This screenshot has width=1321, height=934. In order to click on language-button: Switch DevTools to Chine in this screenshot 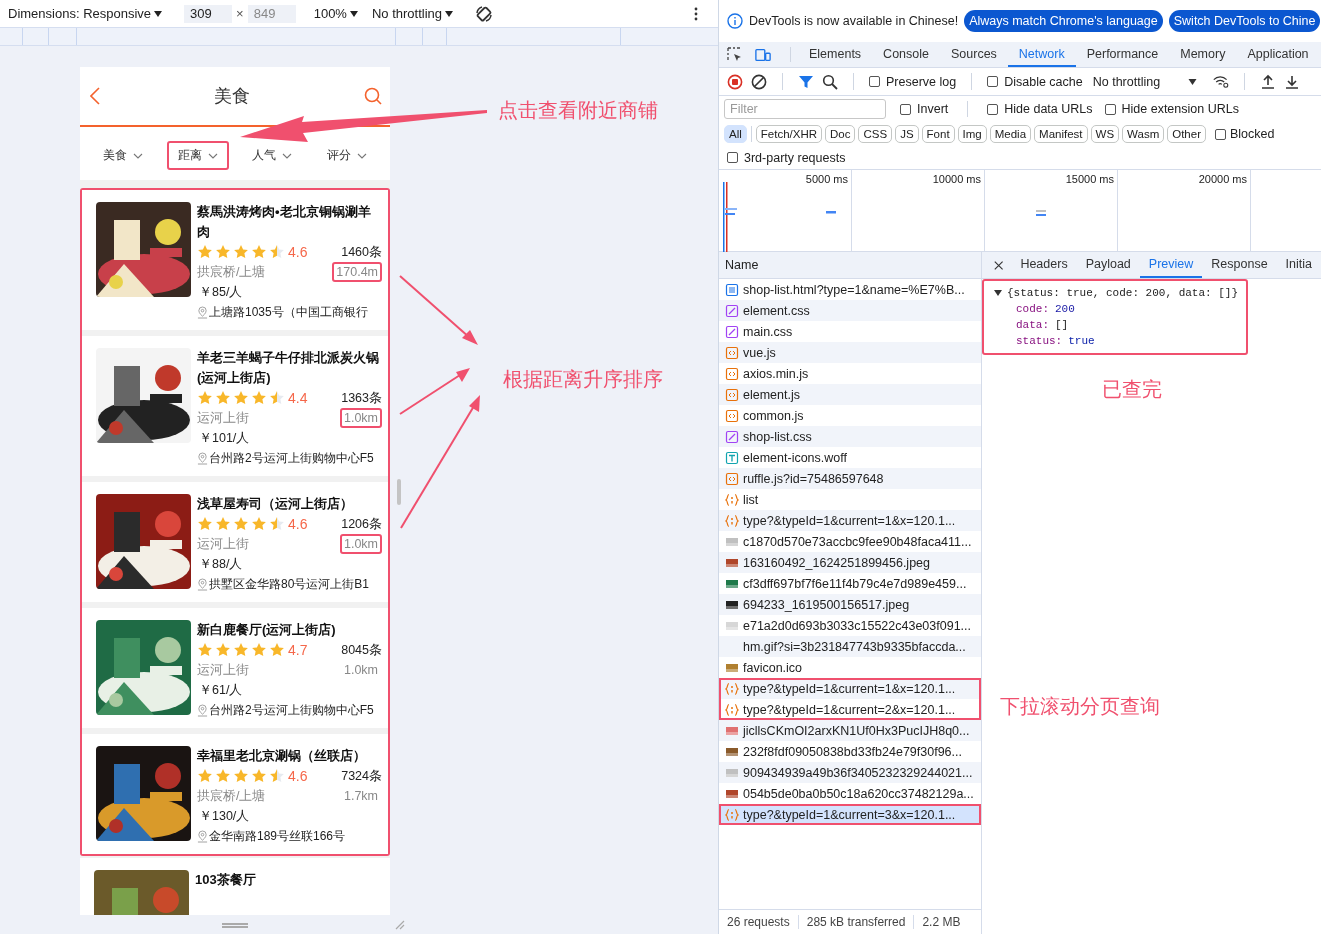, I will do `click(1244, 21)`.